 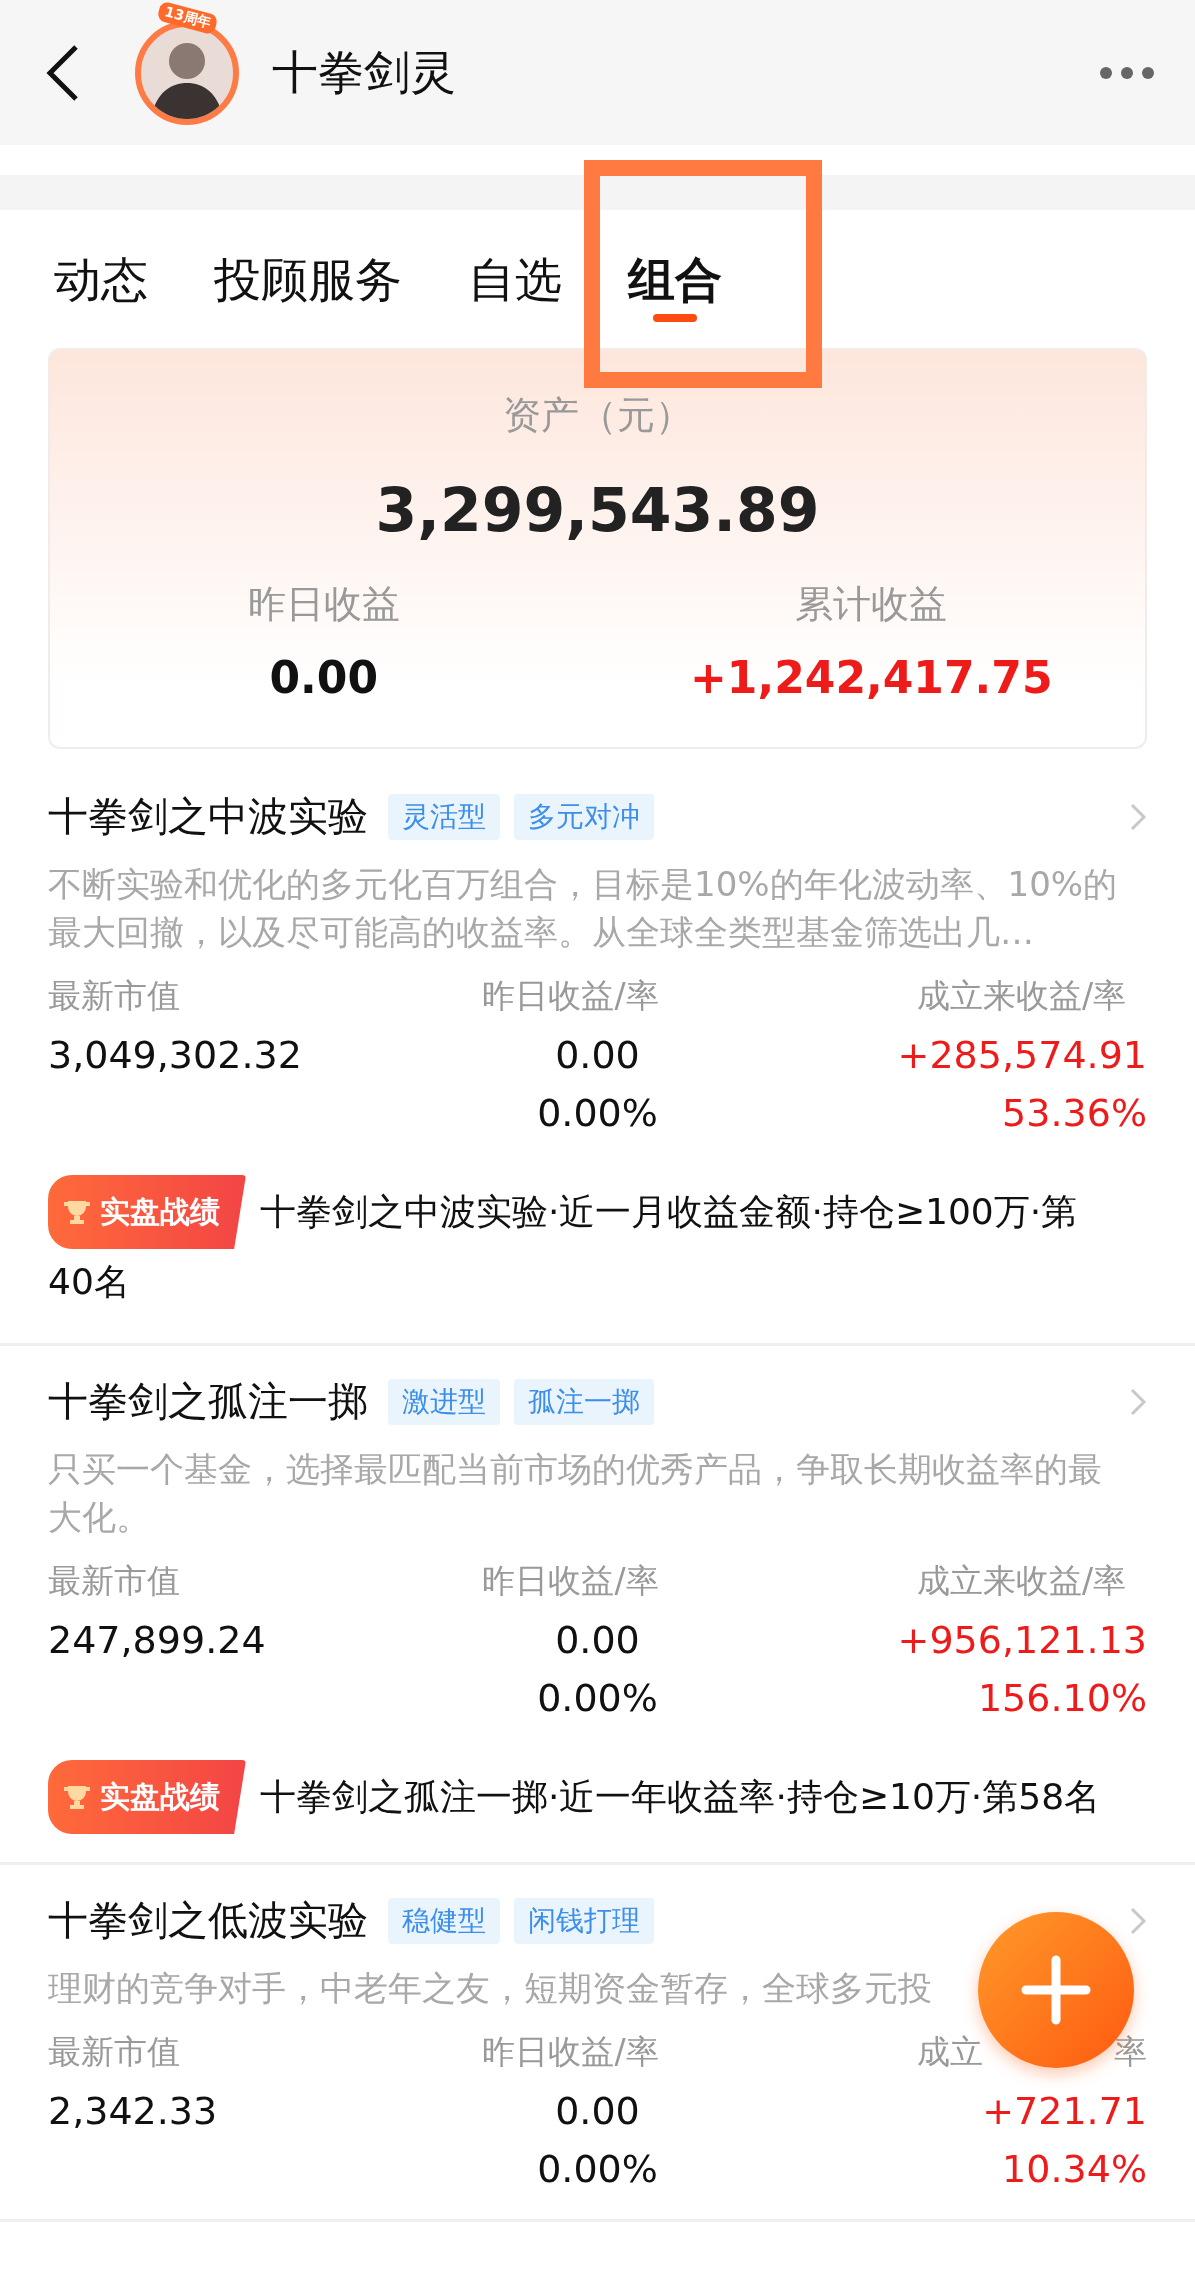 I want to click on stat-value: +1,242,417.75, so click(x=871, y=677).